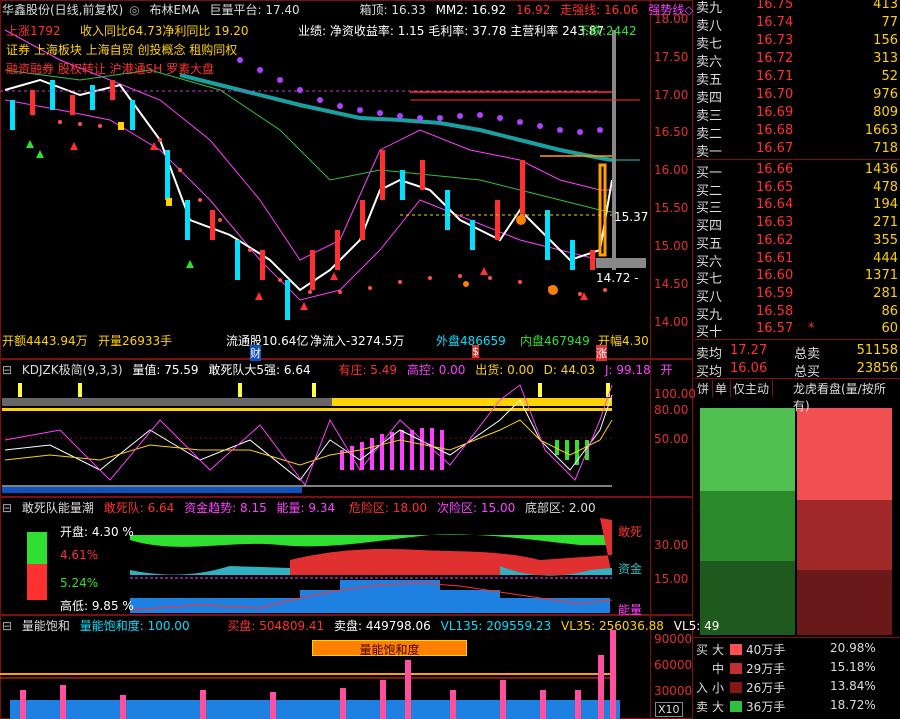  Describe the element at coordinates (775, 169) in the screenshot. I see `level-price: 16.66` at that location.